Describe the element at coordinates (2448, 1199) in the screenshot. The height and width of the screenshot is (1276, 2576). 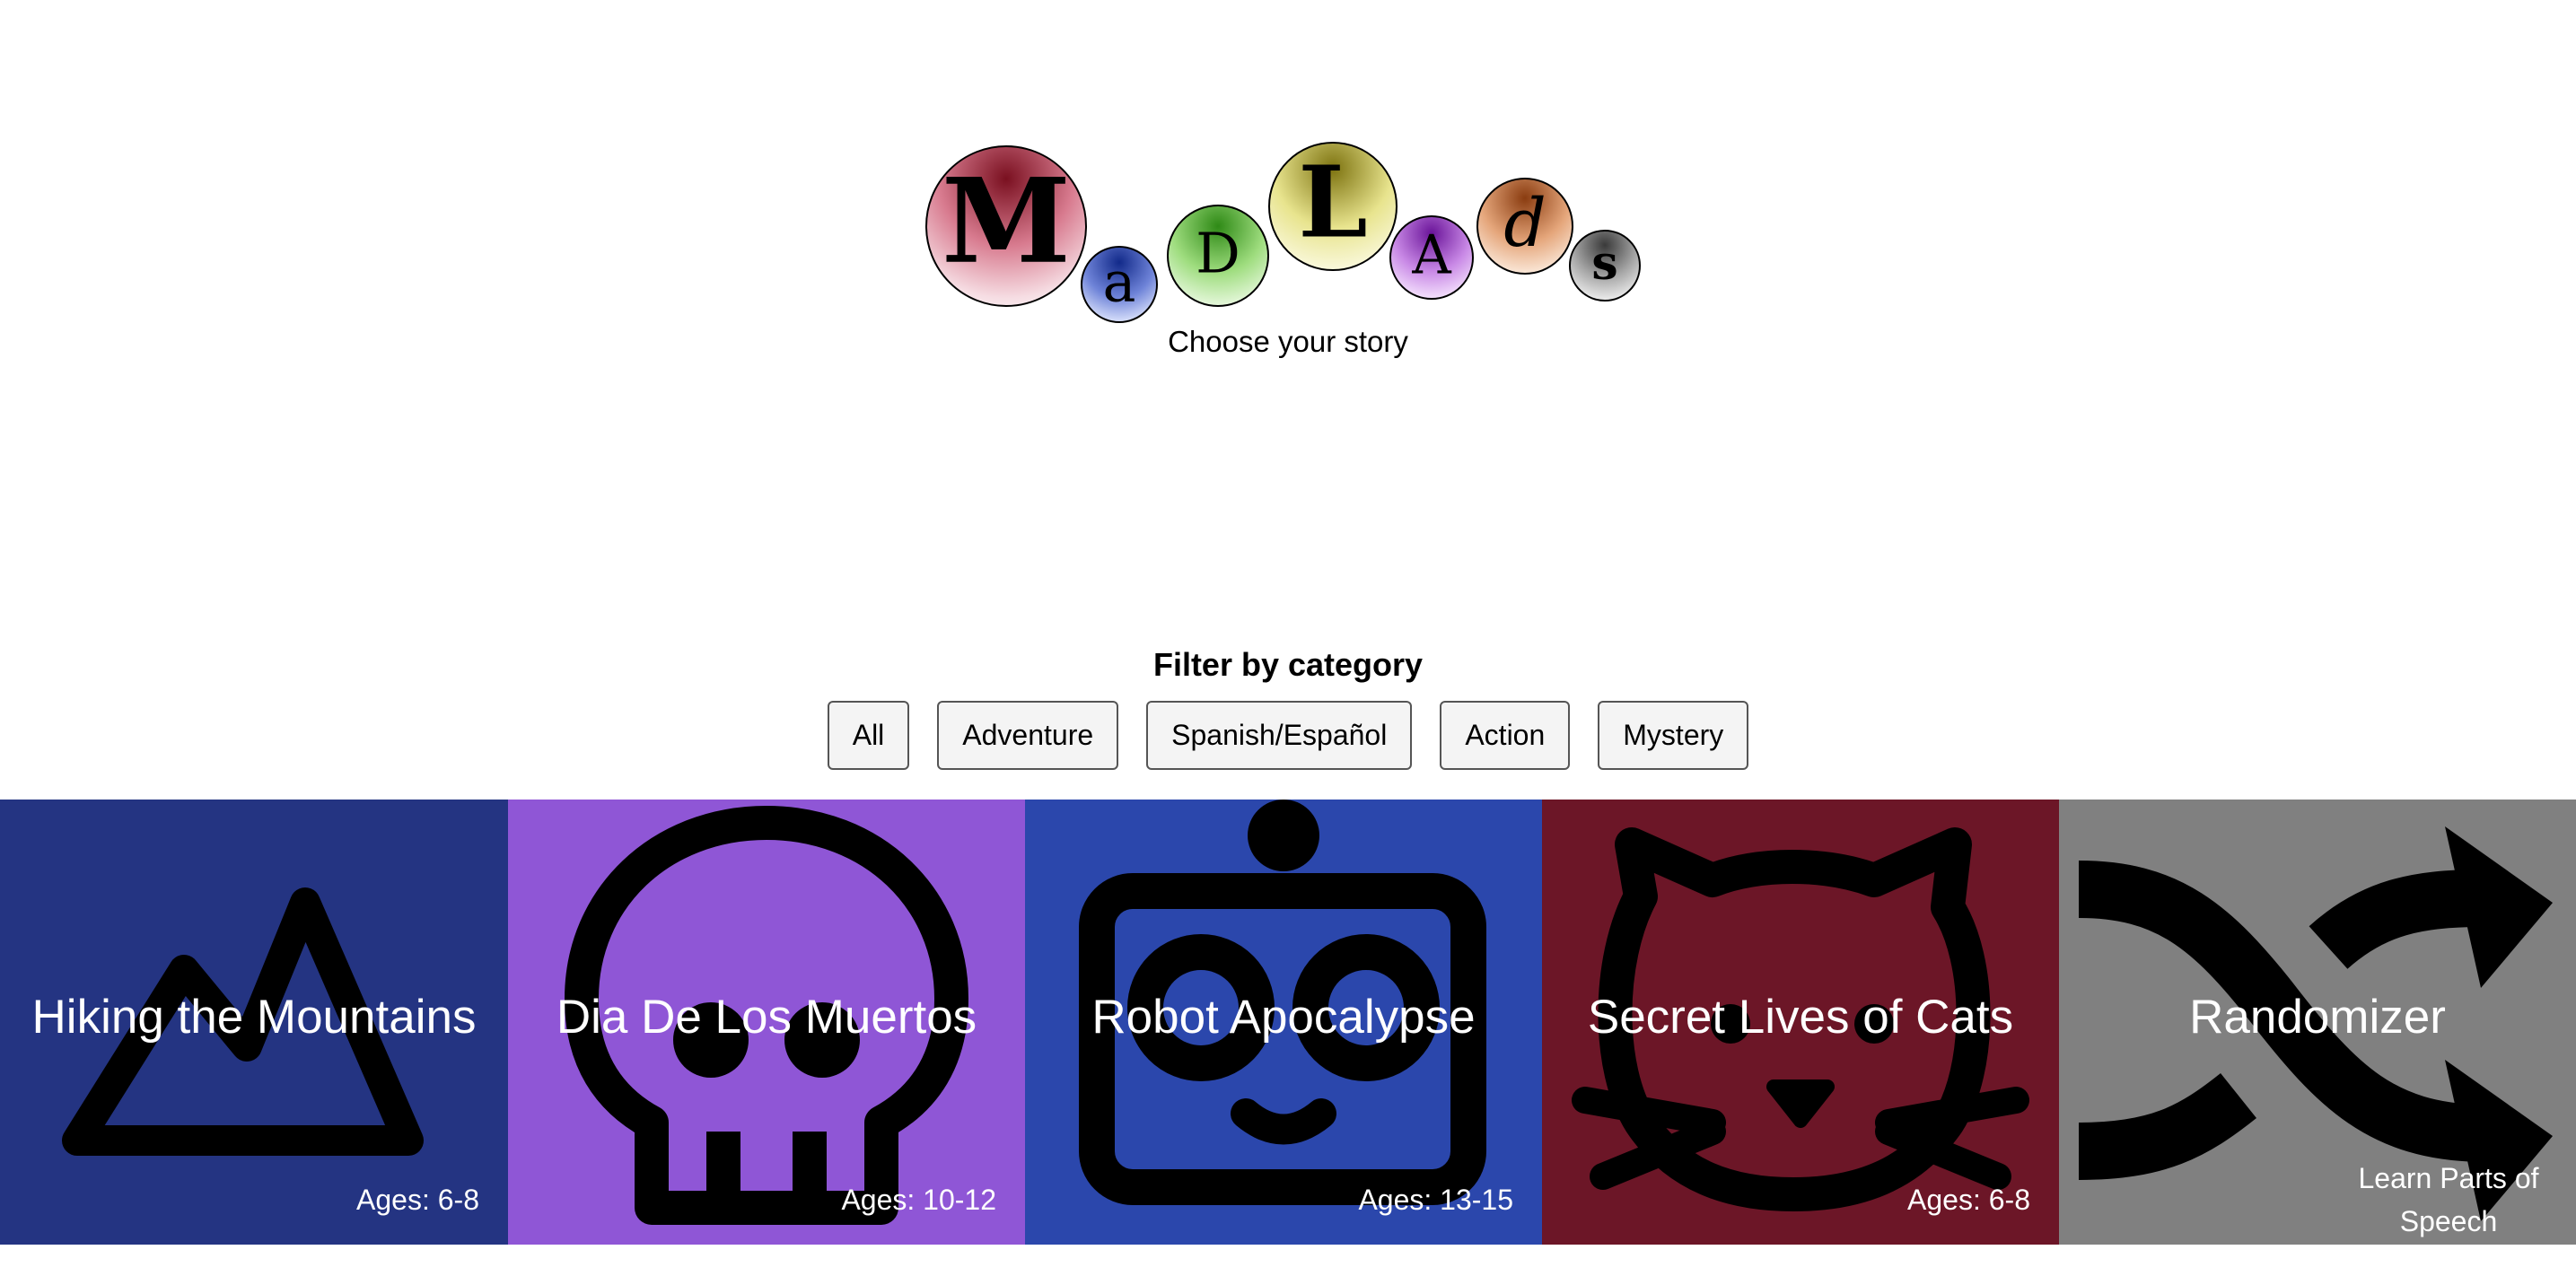
I see `story-card-subtitle: Learn Parts of Speech` at that location.